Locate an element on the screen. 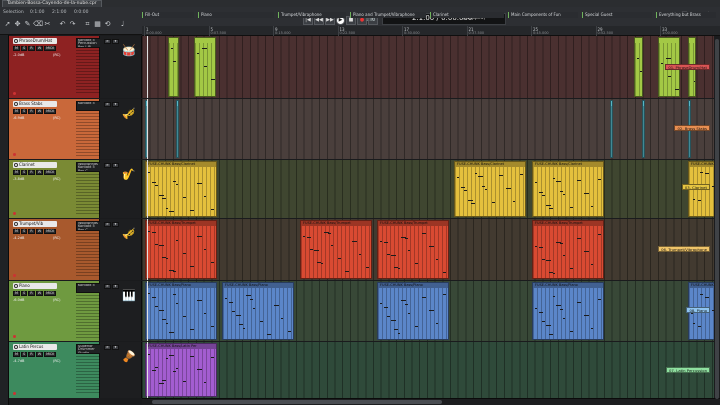  track-lane: 02. Brass Stabs is located at coordinates (431, 129).